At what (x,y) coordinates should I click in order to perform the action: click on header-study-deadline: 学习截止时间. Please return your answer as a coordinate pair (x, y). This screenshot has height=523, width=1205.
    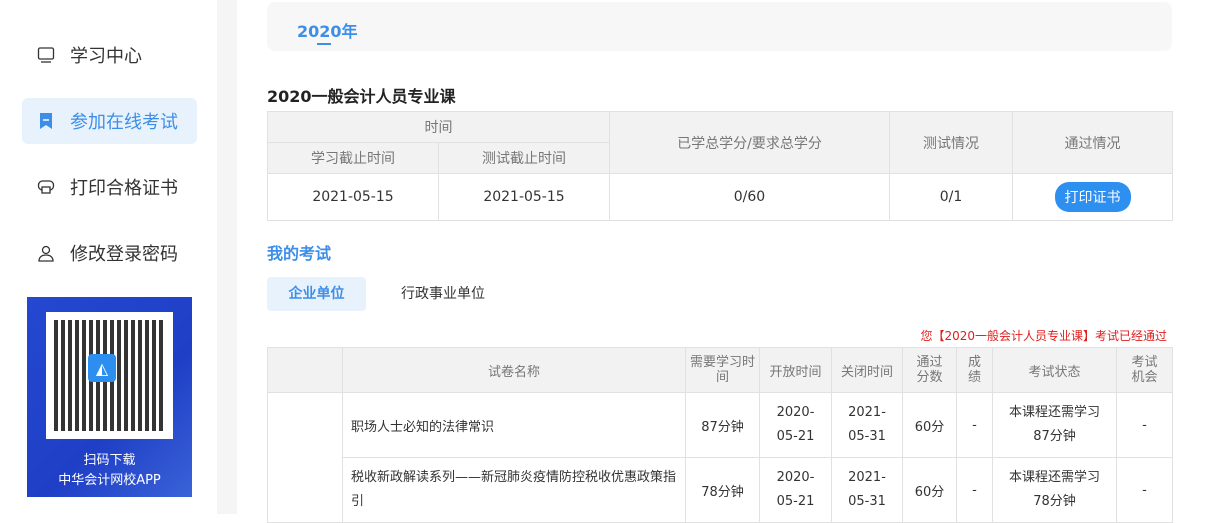
    Looking at the image, I should click on (353, 158).